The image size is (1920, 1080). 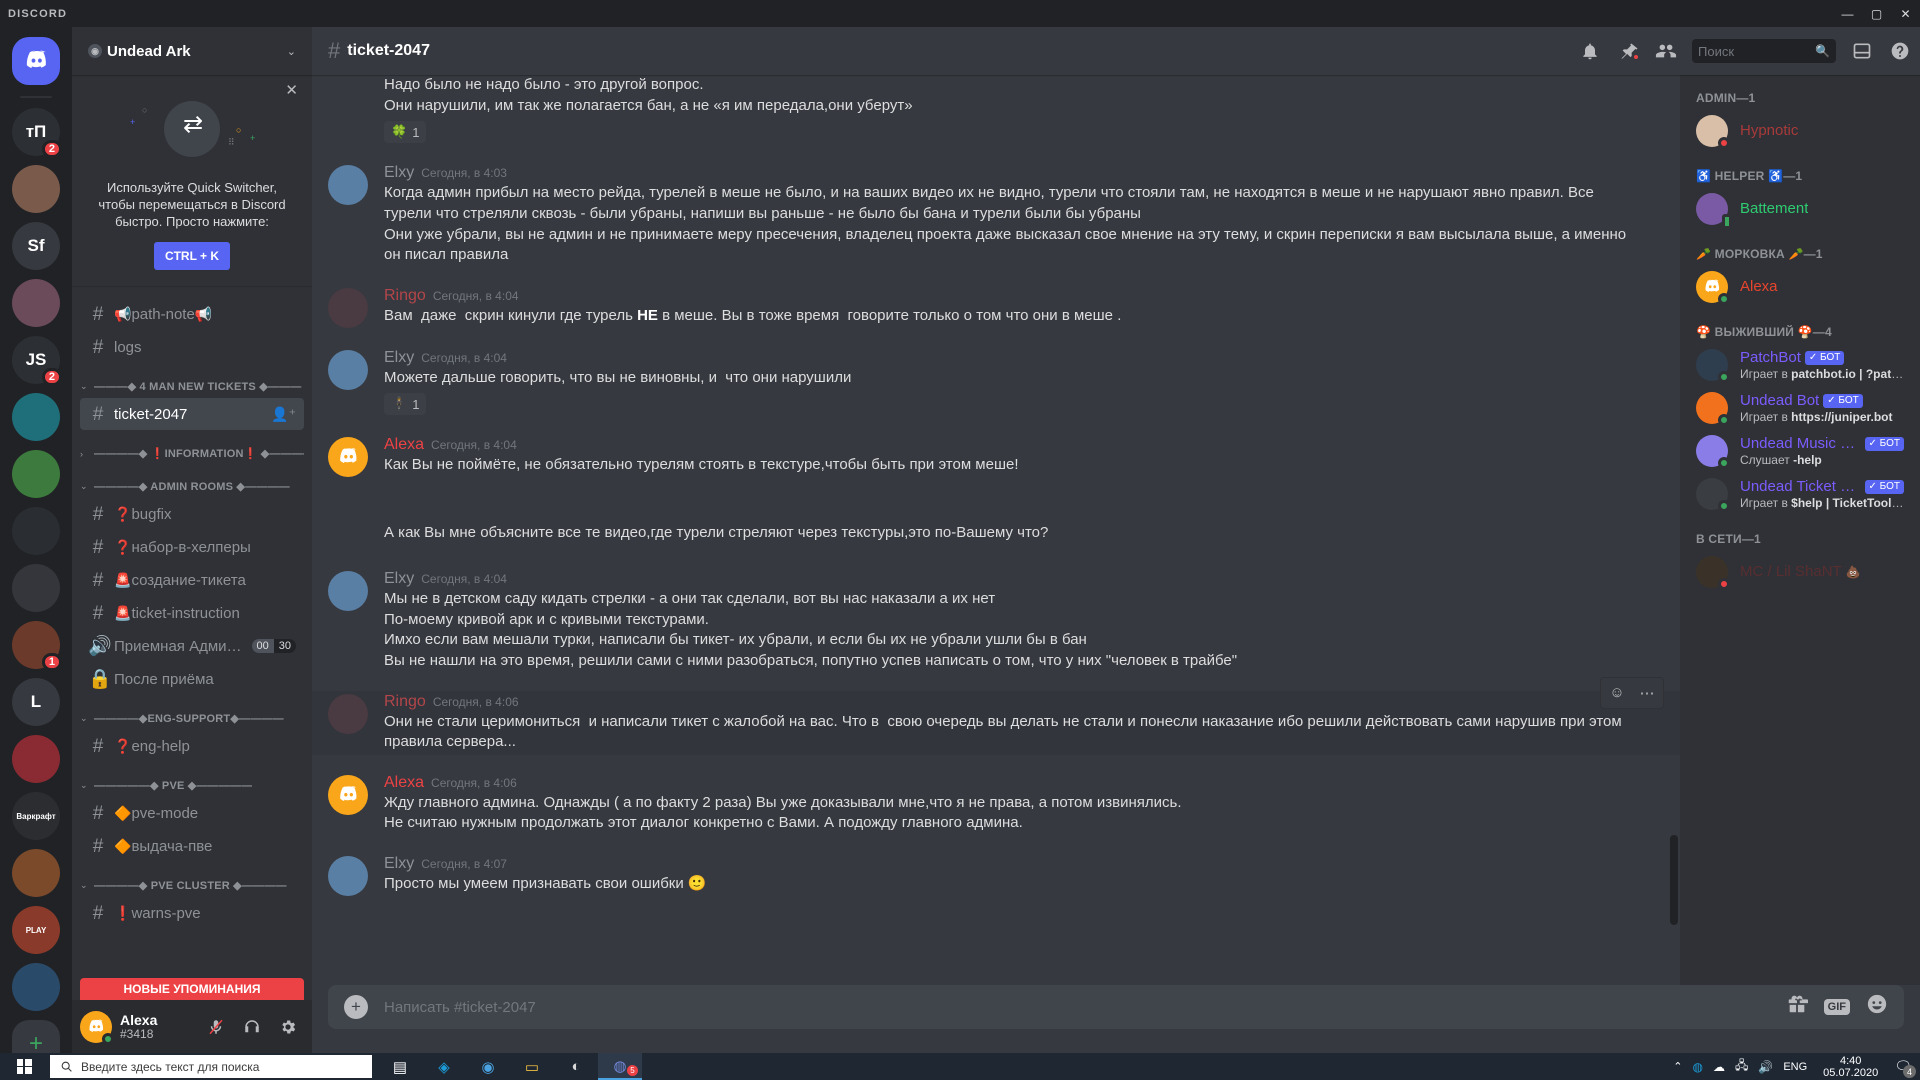 I want to click on sidebar-item-eng-help: # ❓eng-help, so click(x=192, y=746).